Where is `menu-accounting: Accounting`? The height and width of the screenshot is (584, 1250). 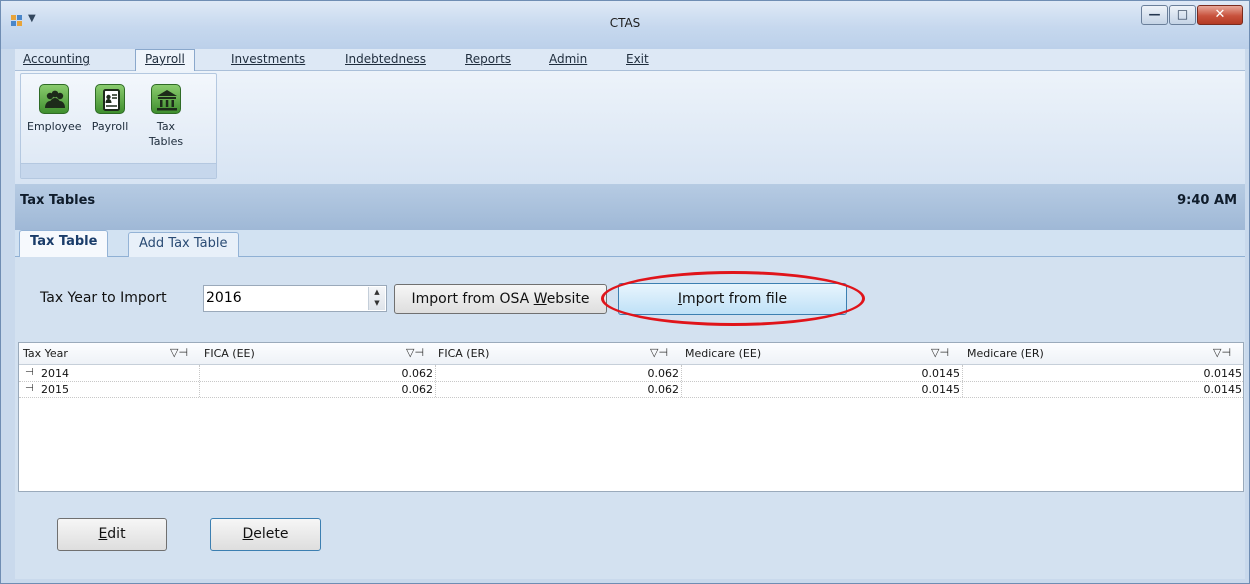
menu-accounting: Accounting is located at coordinates (56, 59).